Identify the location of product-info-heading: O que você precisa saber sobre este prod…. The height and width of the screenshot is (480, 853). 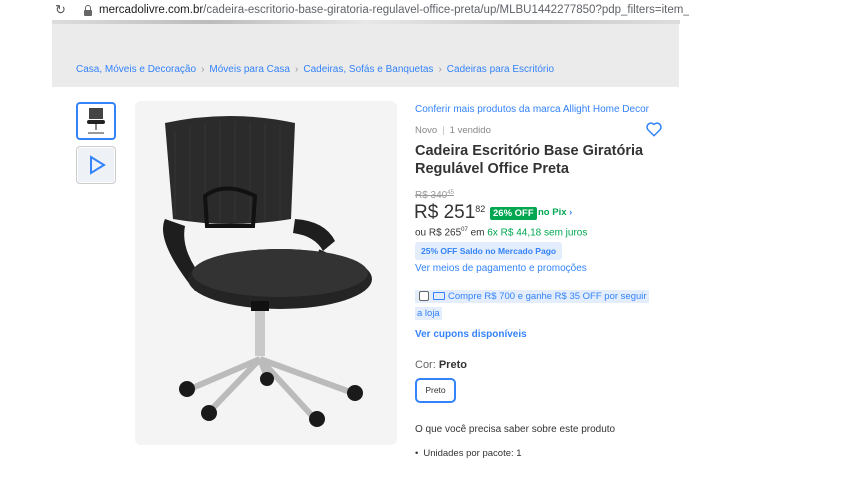
(515, 429).